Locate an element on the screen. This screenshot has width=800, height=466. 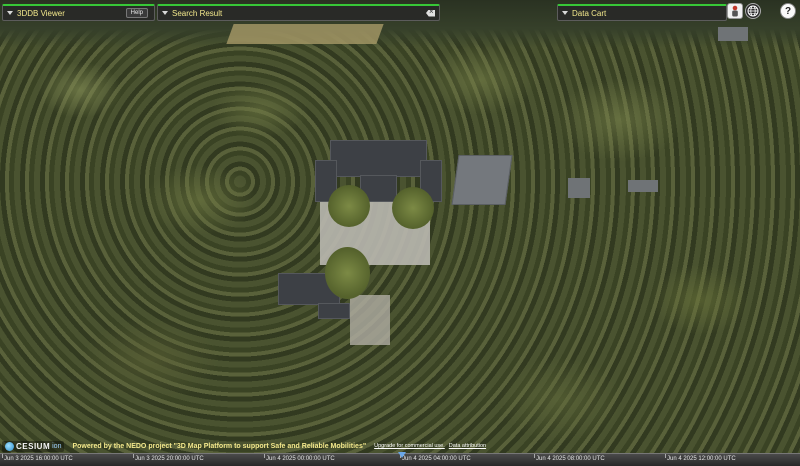
temple-path is located at coordinates (370, 320).